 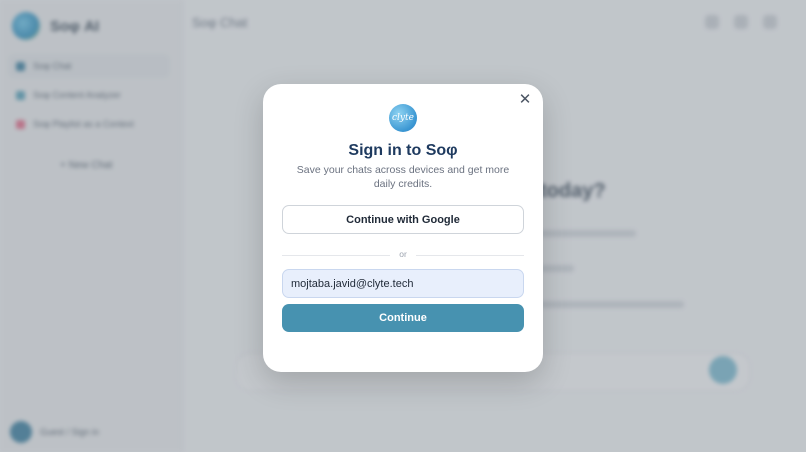 I want to click on logo-text: clyte, so click(x=403, y=118).